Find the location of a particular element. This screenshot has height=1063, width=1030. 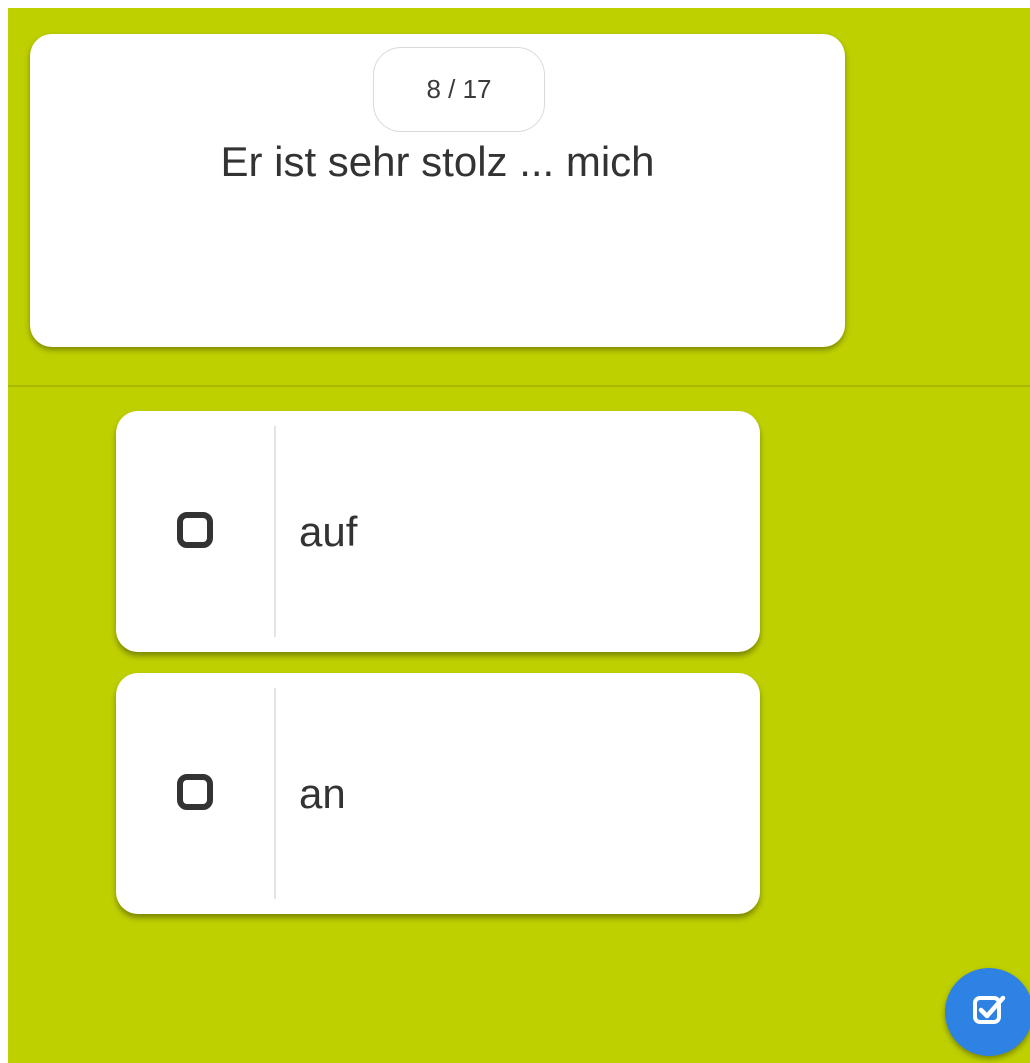

answer-option-auf: auf is located at coordinates (438, 531).